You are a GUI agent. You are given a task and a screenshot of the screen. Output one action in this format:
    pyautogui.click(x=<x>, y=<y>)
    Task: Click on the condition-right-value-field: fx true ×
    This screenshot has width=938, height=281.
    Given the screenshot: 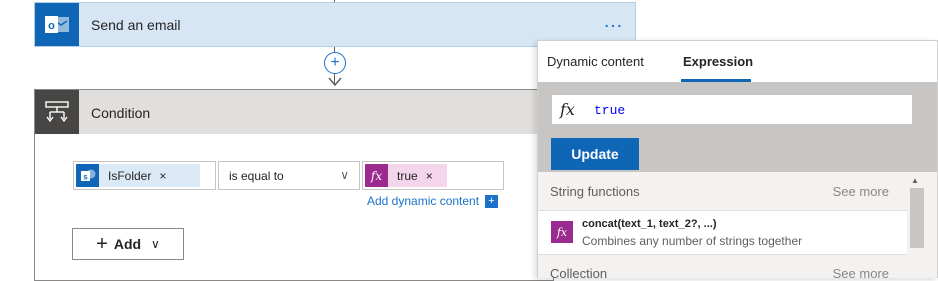 What is the action you would take?
    pyautogui.click(x=433, y=175)
    